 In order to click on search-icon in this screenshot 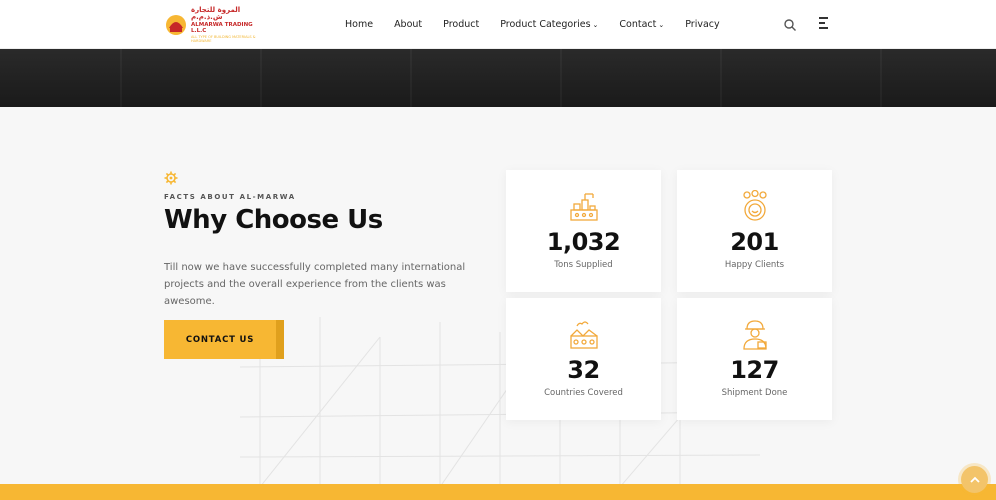, I will do `click(790, 24)`.